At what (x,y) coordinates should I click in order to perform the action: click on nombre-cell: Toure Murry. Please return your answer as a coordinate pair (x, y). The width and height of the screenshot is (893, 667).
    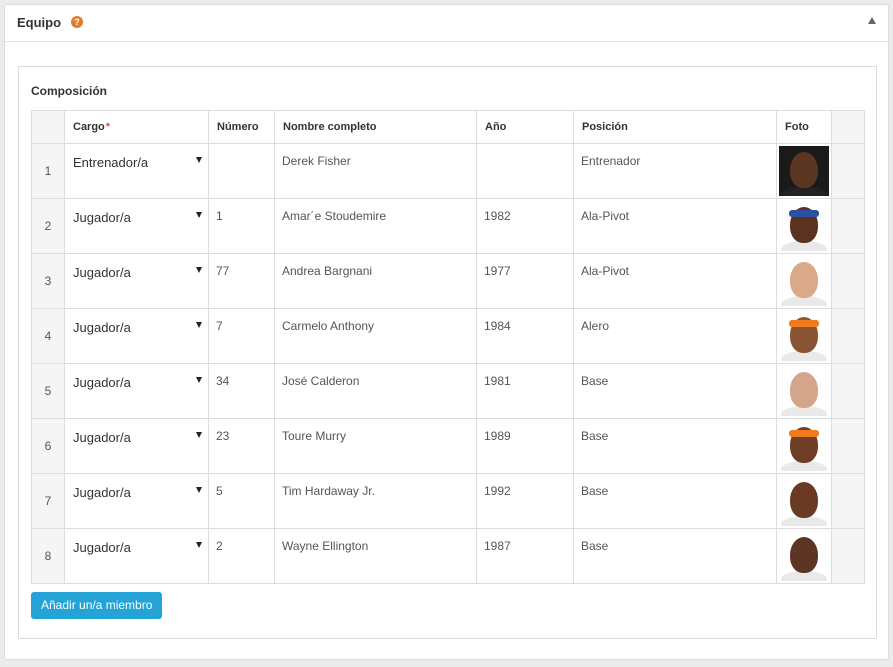
    Looking at the image, I should click on (375, 446).